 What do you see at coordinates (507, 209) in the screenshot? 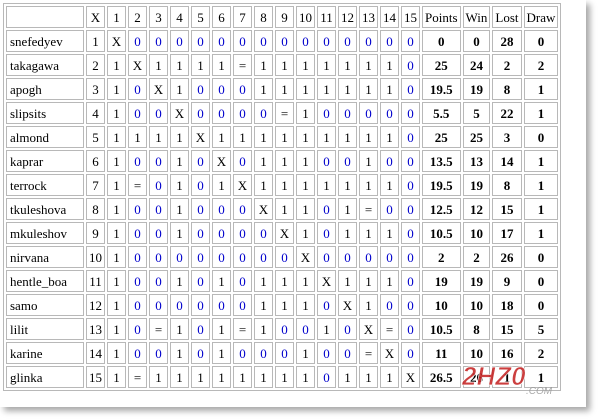
I see `lost-value: 15` at bounding box center [507, 209].